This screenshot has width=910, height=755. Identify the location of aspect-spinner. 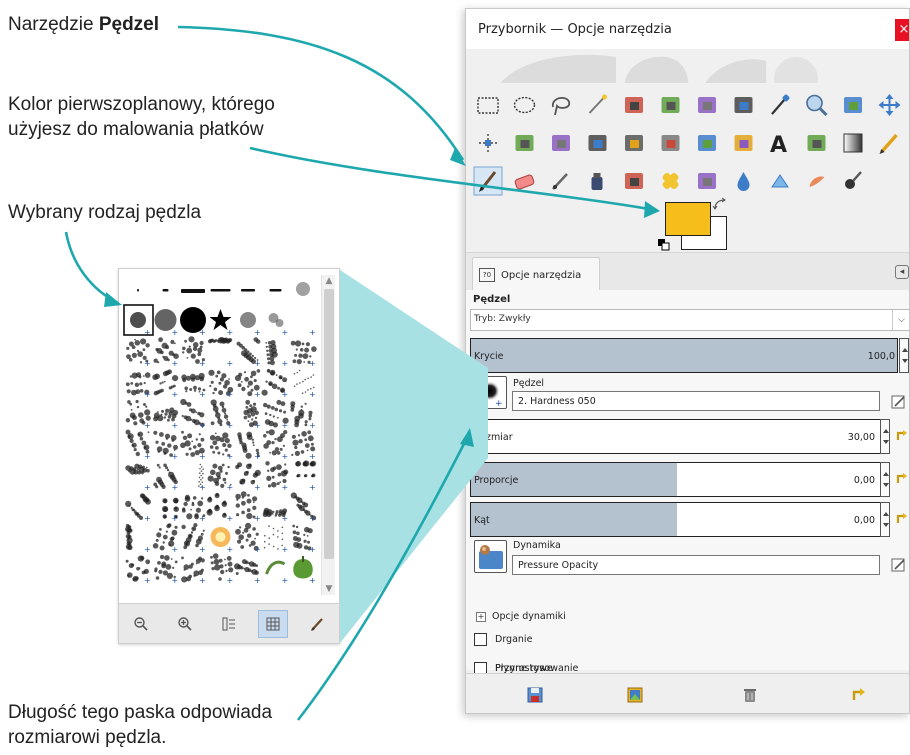
(885, 479).